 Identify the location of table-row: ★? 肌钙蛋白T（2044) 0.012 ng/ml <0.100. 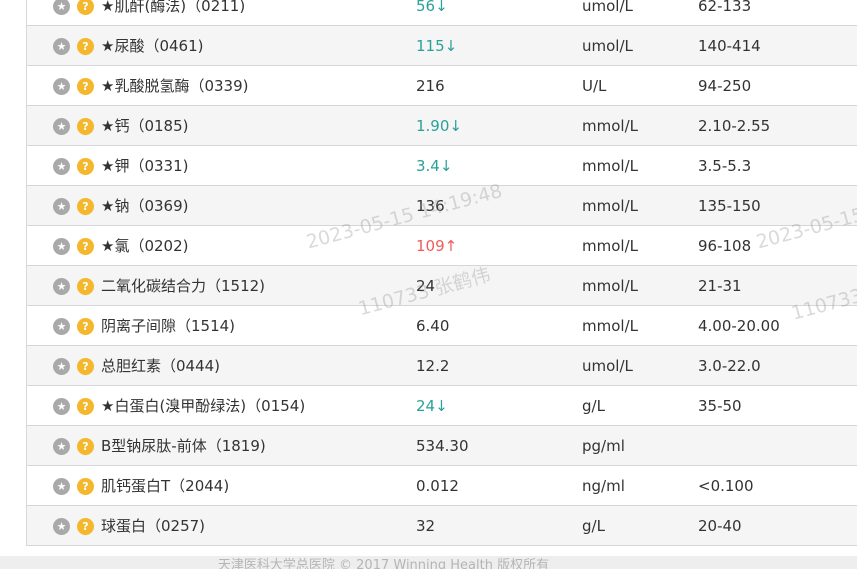
(442, 486).